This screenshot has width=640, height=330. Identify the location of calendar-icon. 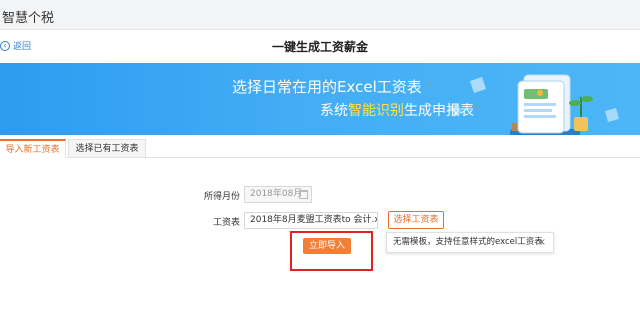
(303, 194).